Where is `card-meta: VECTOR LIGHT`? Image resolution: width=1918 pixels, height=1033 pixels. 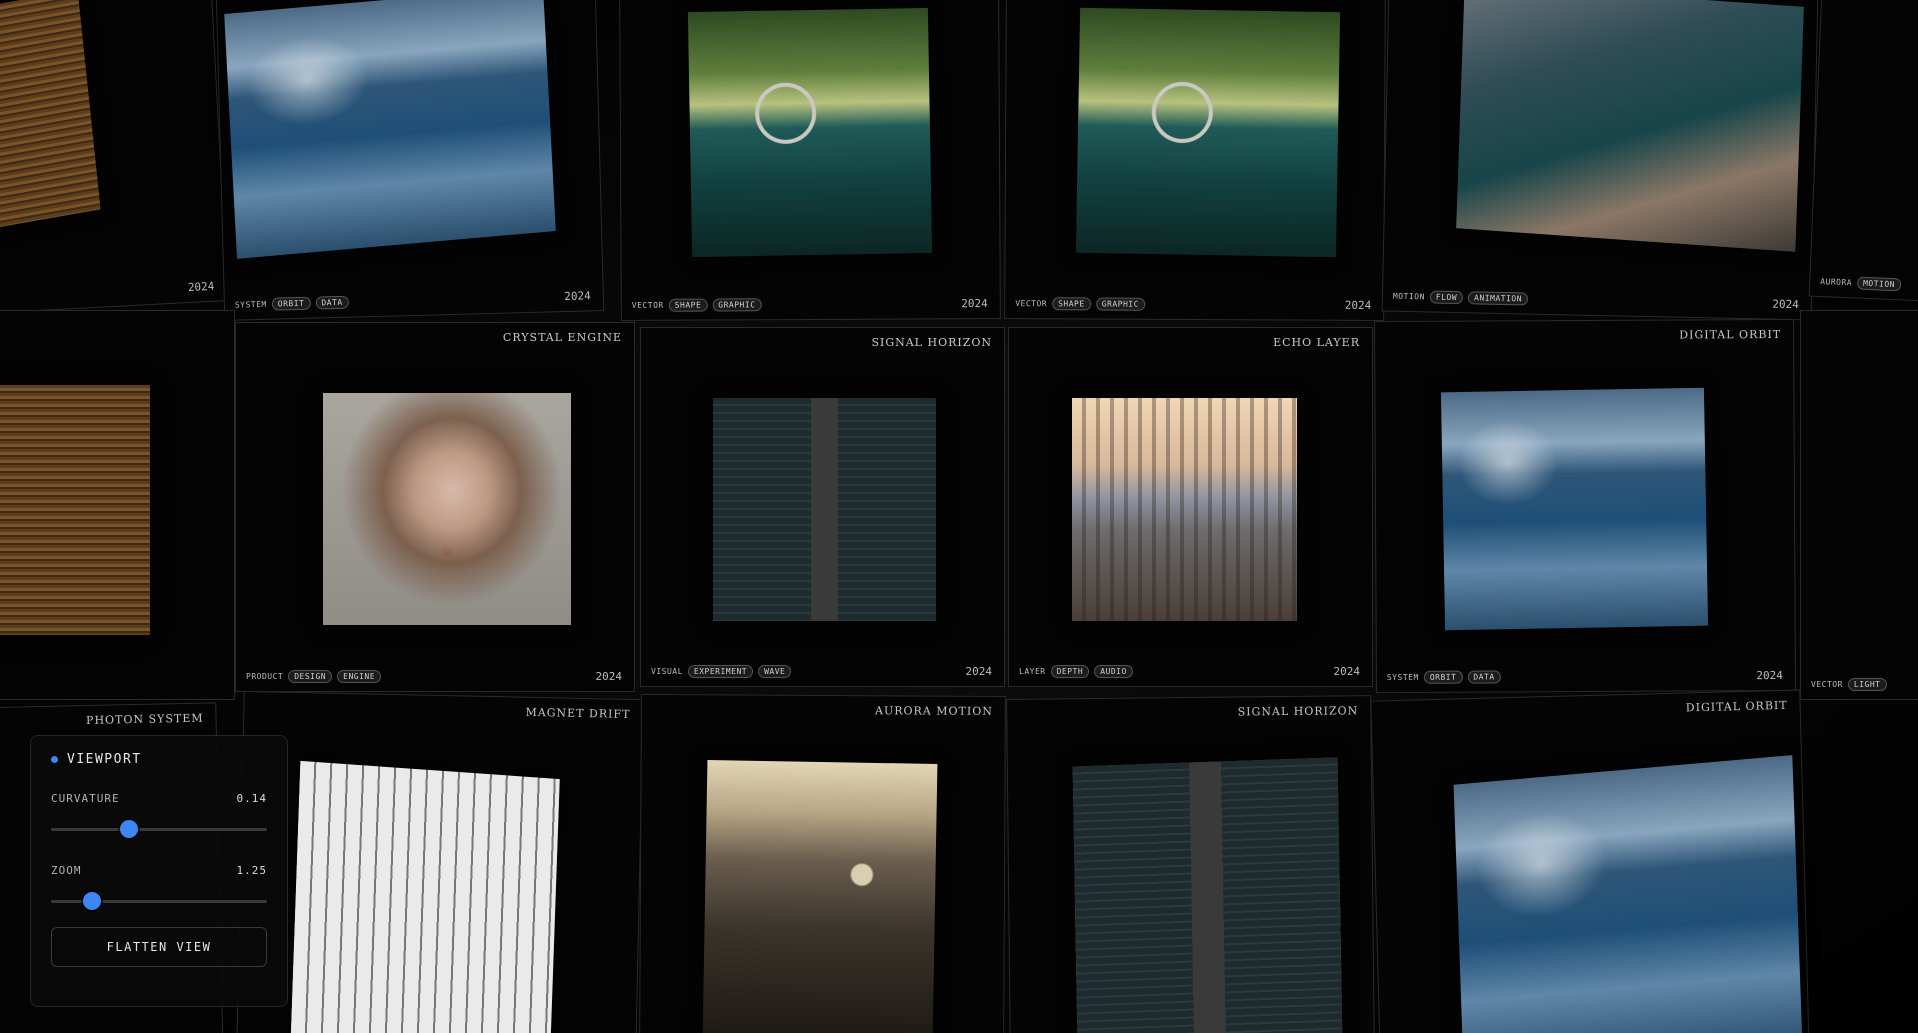
card-meta: VECTOR LIGHT is located at coordinates (1849, 684).